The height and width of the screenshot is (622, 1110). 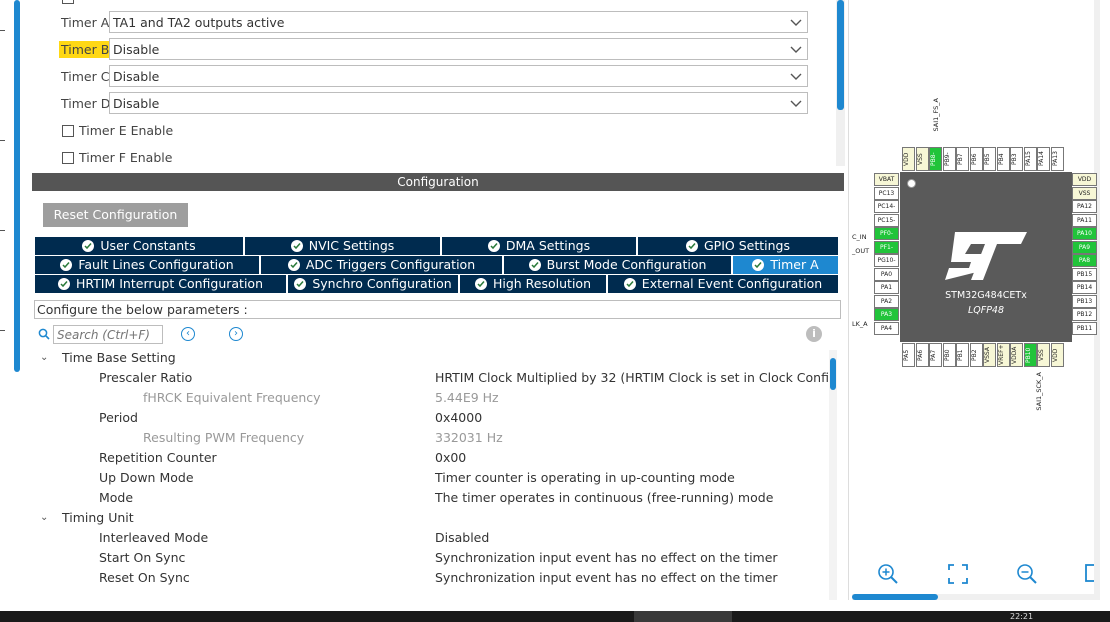 I want to click on pin-bottom: PB0, so click(x=949, y=355).